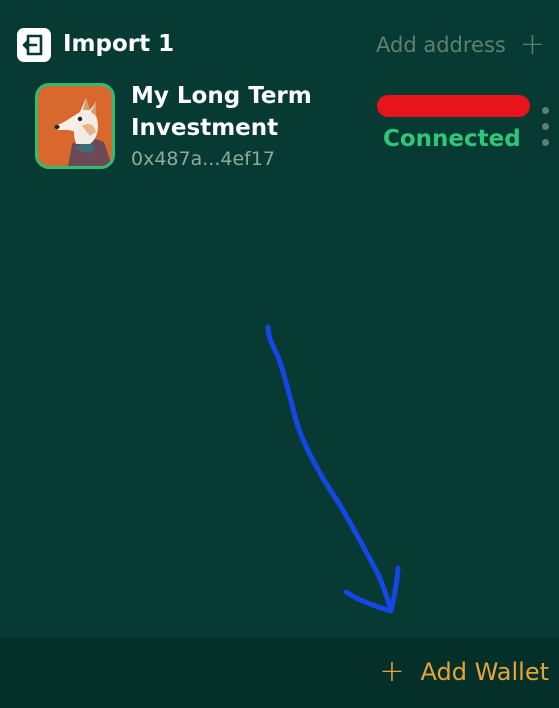 The width and height of the screenshot is (559, 708). I want to click on add-address-button: Add address +, so click(460, 44).